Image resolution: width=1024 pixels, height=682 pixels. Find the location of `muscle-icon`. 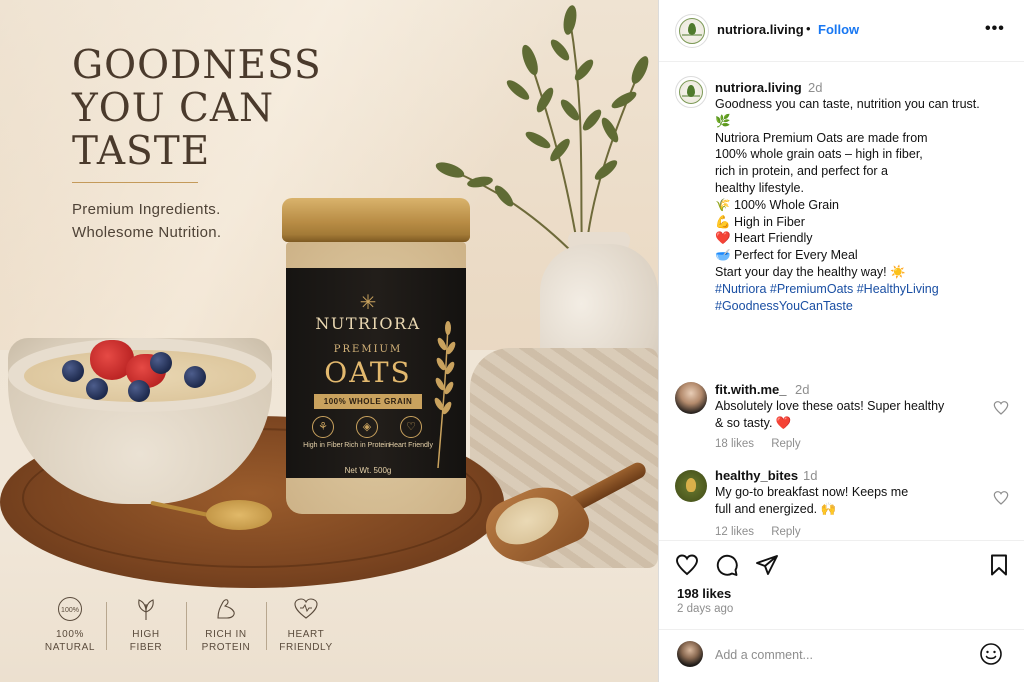

muscle-icon is located at coordinates (226, 609).